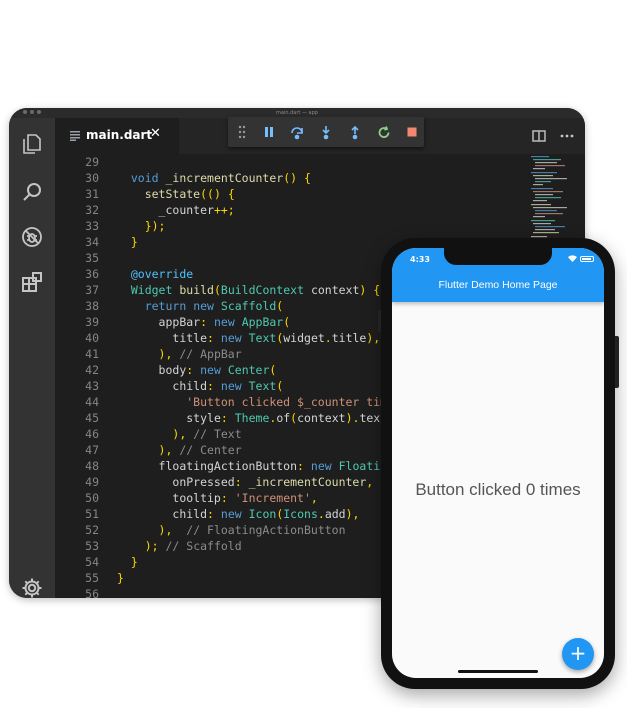  What do you see at coordinates (498, 671) in the screenshot?
I see `home-indicator` at bounding box center [498, 671].